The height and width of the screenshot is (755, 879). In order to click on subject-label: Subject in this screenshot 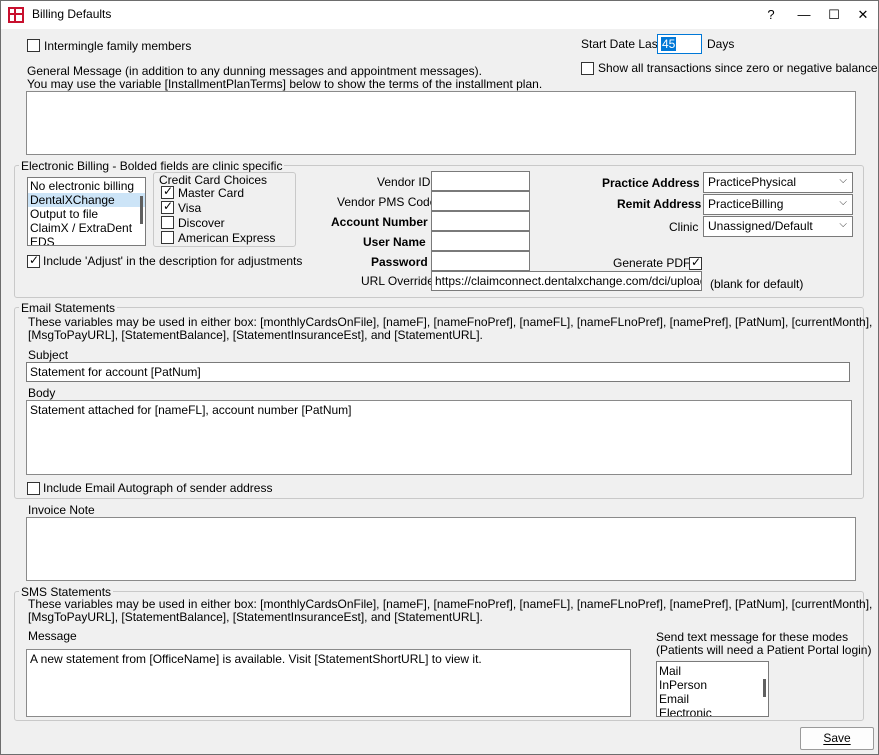, I will do `click(48, 355)`.